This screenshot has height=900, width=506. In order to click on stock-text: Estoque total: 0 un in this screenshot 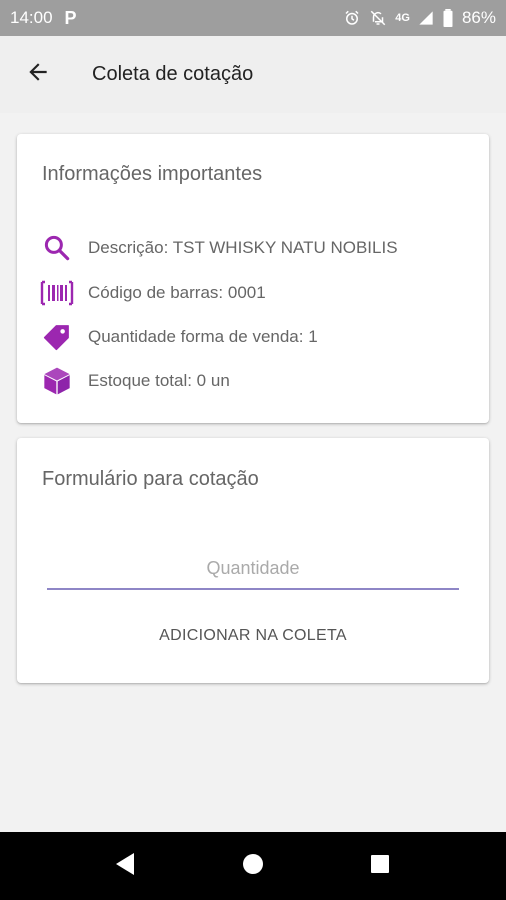, I will do `click(159, 380)`.